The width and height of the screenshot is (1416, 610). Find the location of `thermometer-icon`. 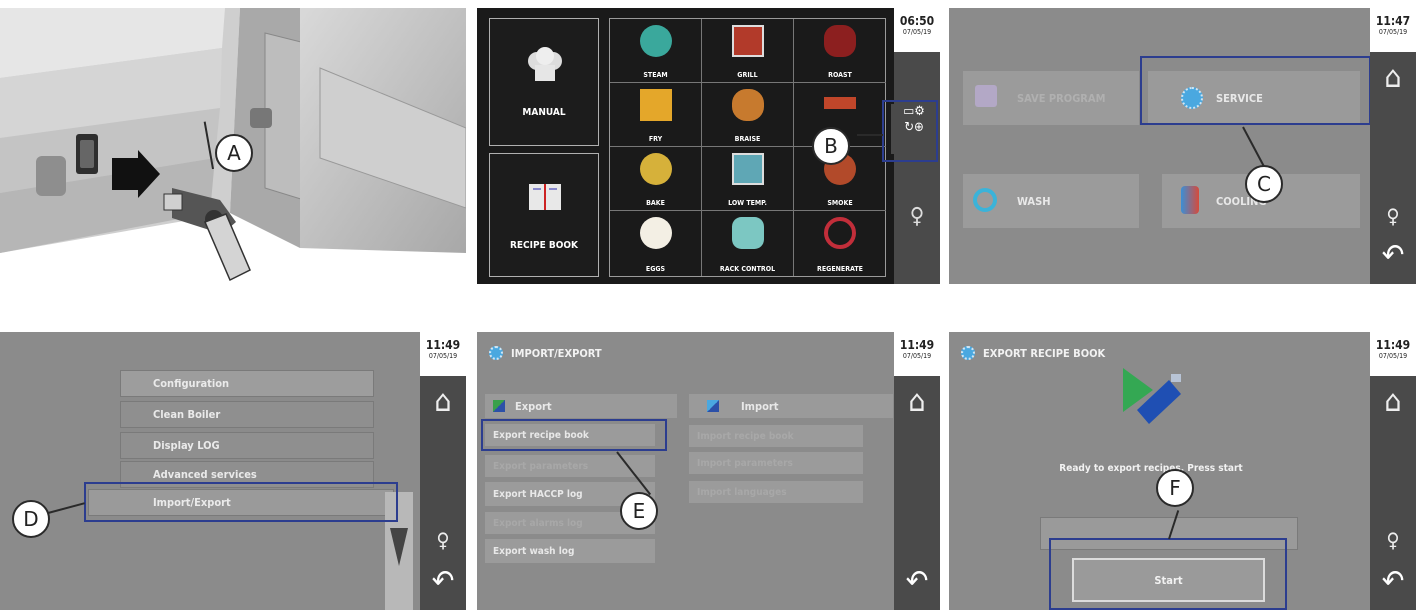

thermometer-icon is located at coordinates (1190, 200).